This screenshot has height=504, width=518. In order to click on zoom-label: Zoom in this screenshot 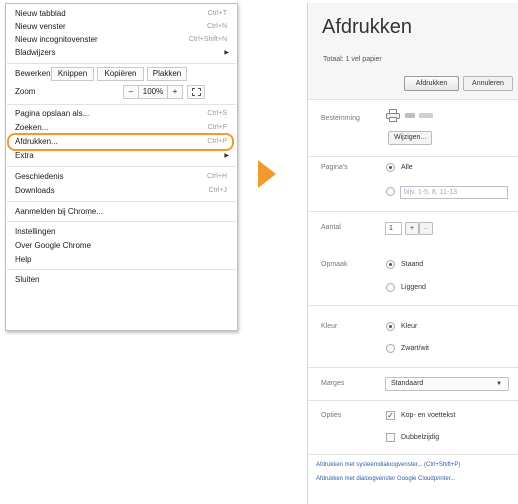, I will do `click(25, 91)`.